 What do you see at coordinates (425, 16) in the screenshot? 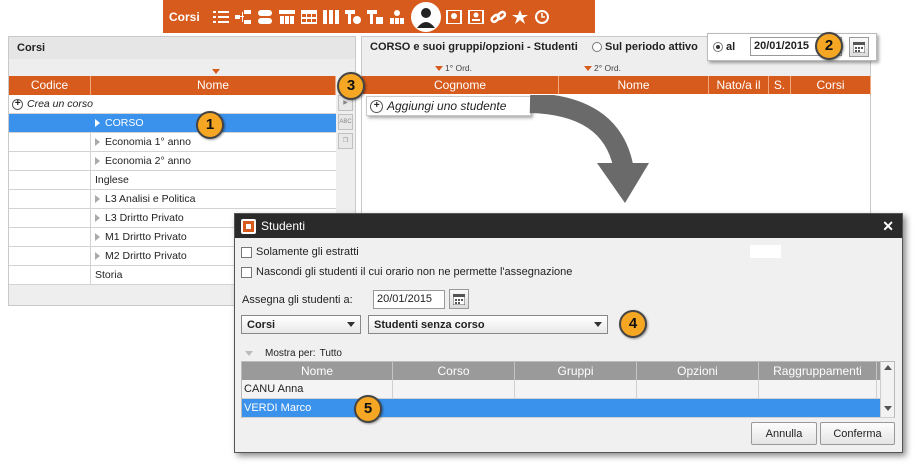
I see `student-icon` at bounding box center [425, 16].